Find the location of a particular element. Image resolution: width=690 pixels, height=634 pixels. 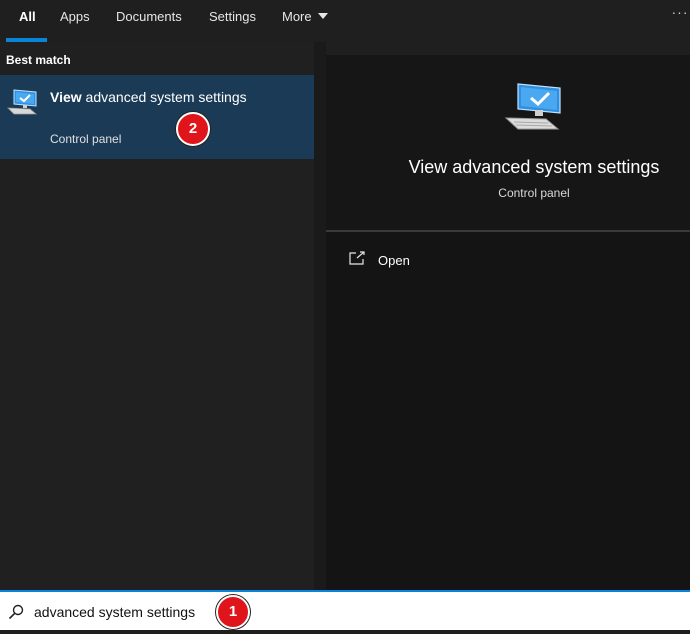

preview-subtitle: Control panel is located at coordinates (534, 193).